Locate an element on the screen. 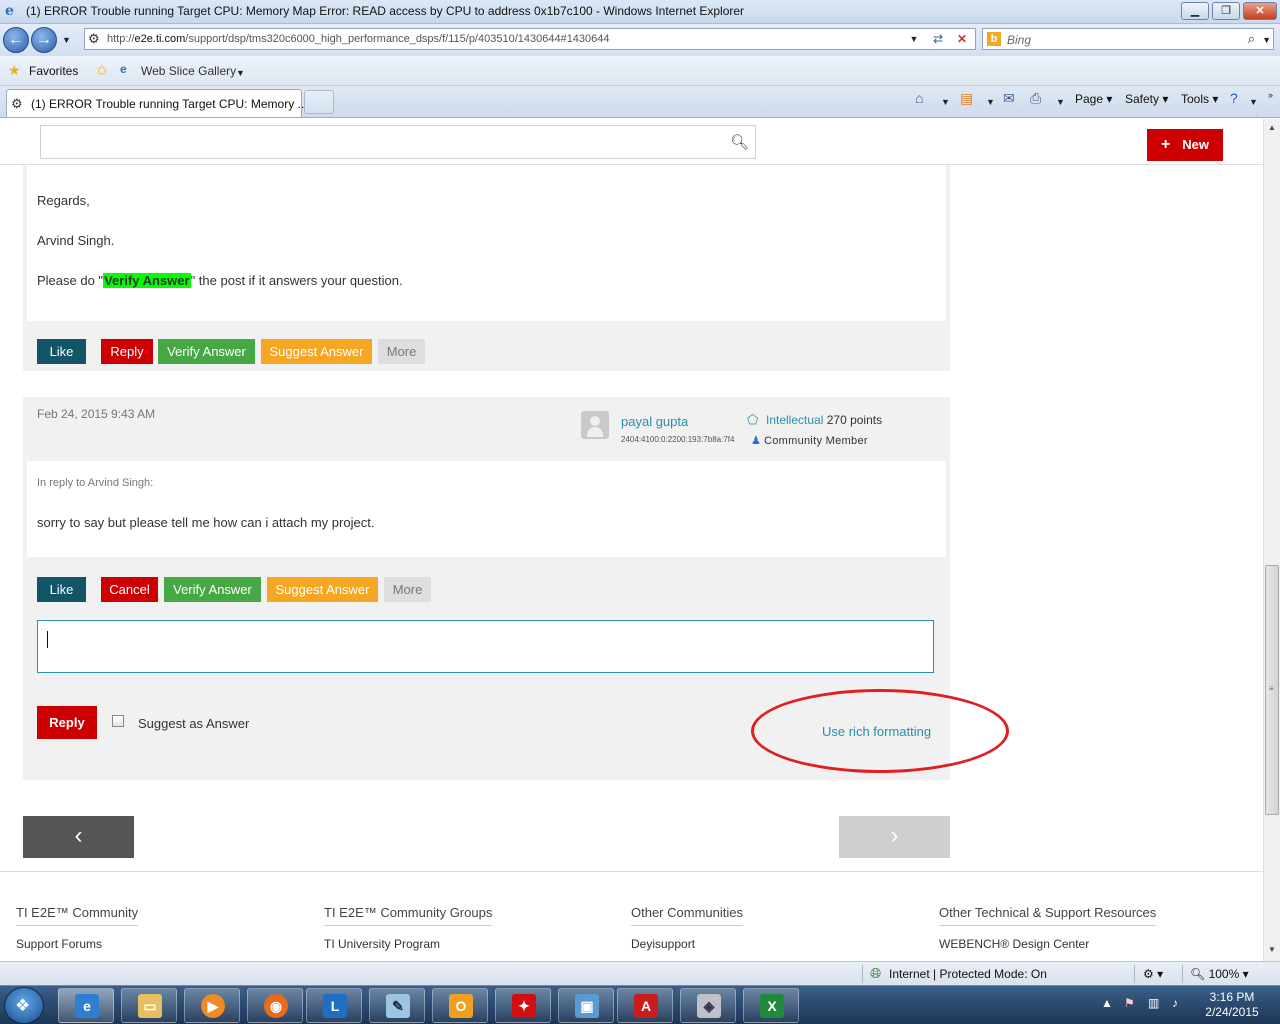  post-date: Feb 24, 2015 9:43 AM is located at coordinates (96, 414).